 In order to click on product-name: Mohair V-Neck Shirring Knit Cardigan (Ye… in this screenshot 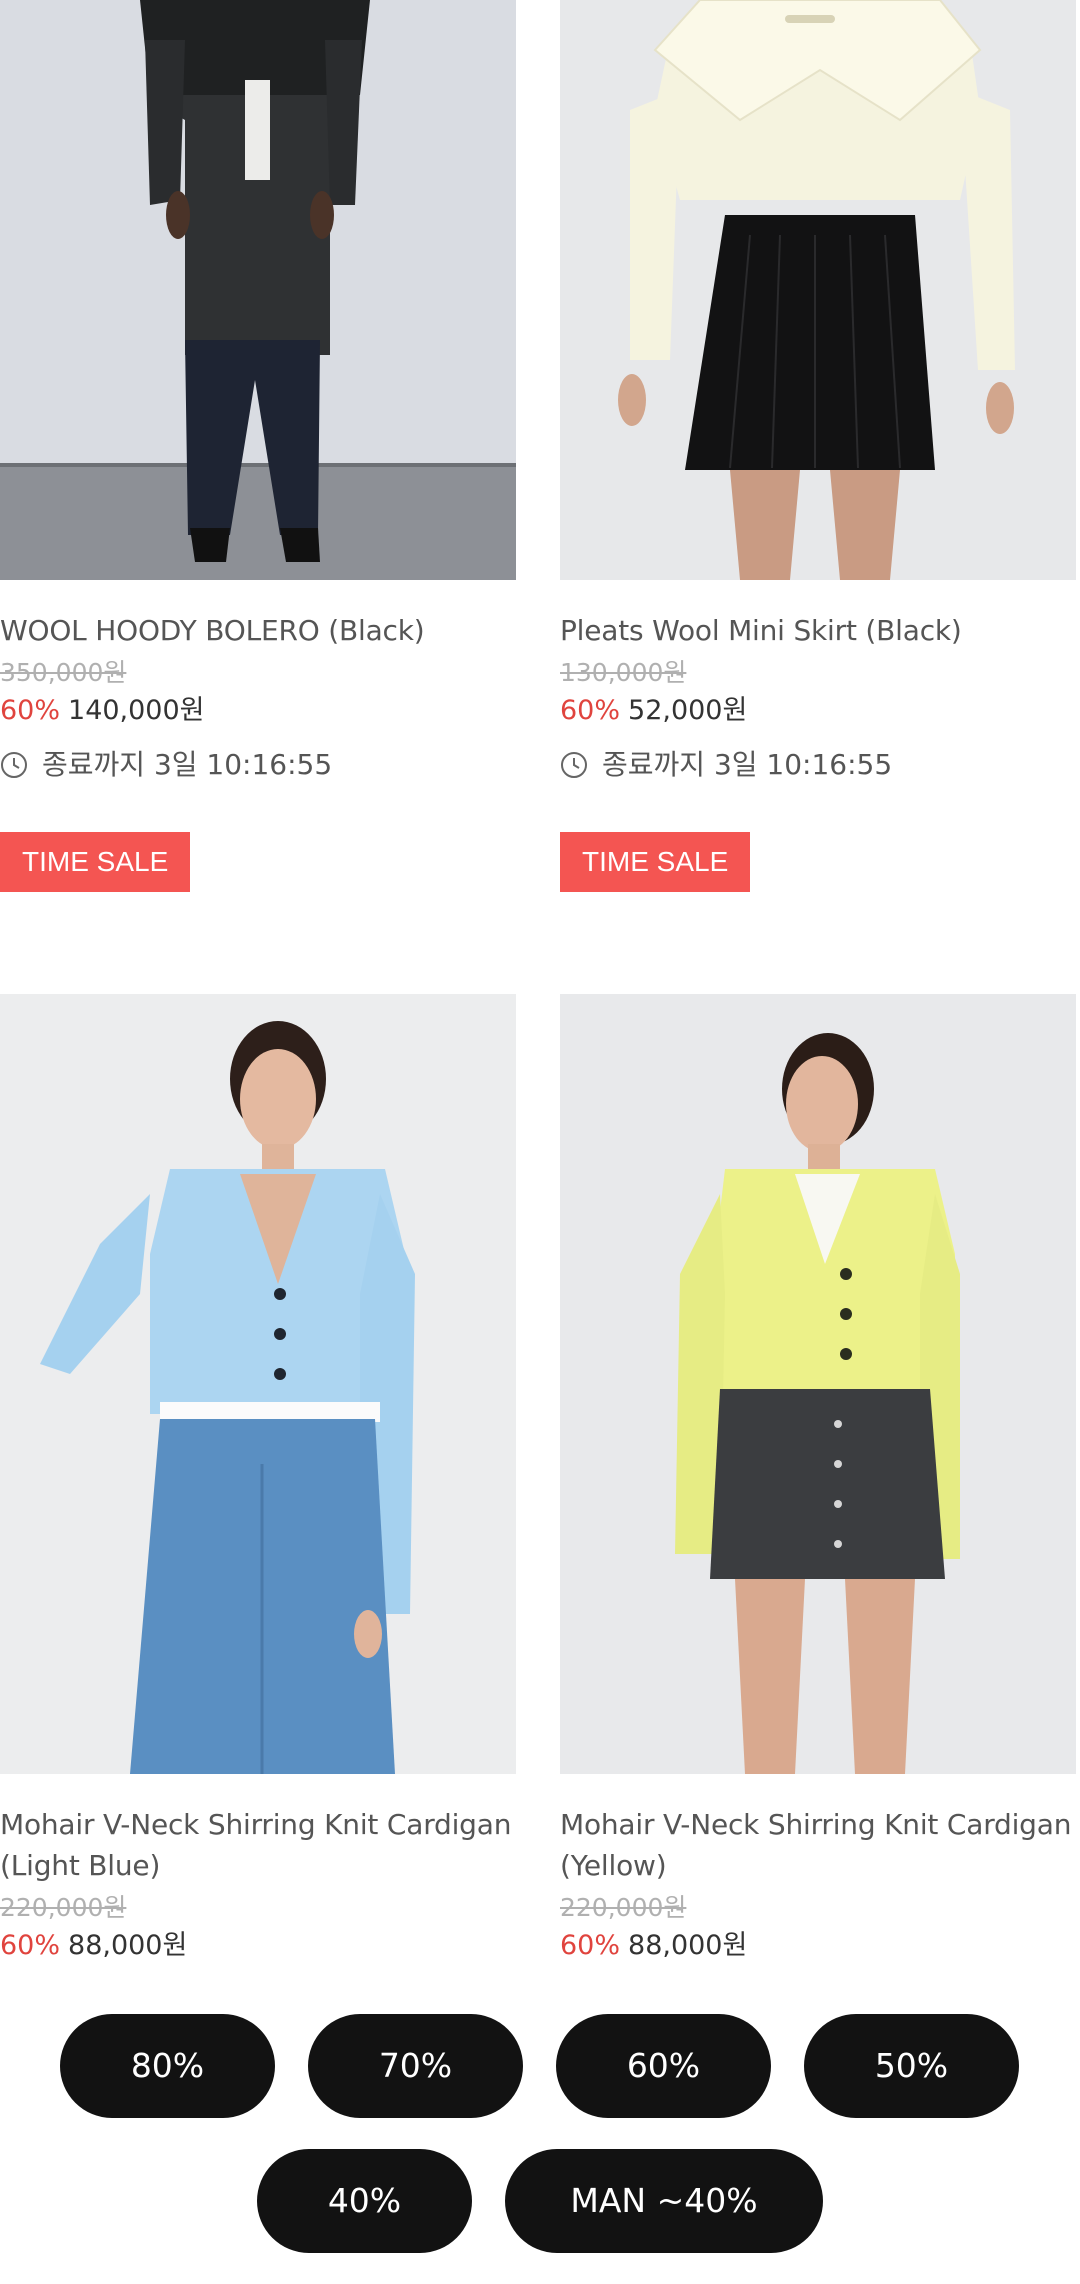, I will do `click(818, 1845)`.